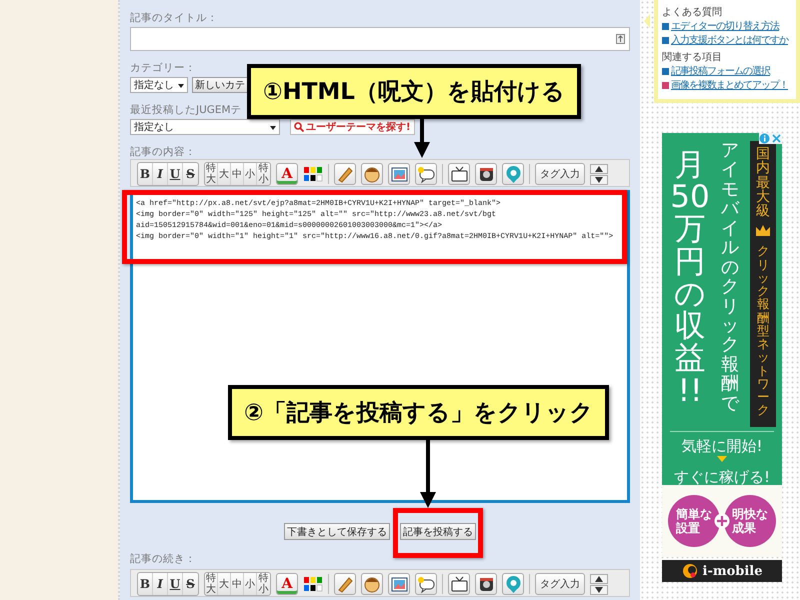 This screenshot has height=600, width=800. I want to click on new-category-button: 新しいカテ, so click(220, 85).